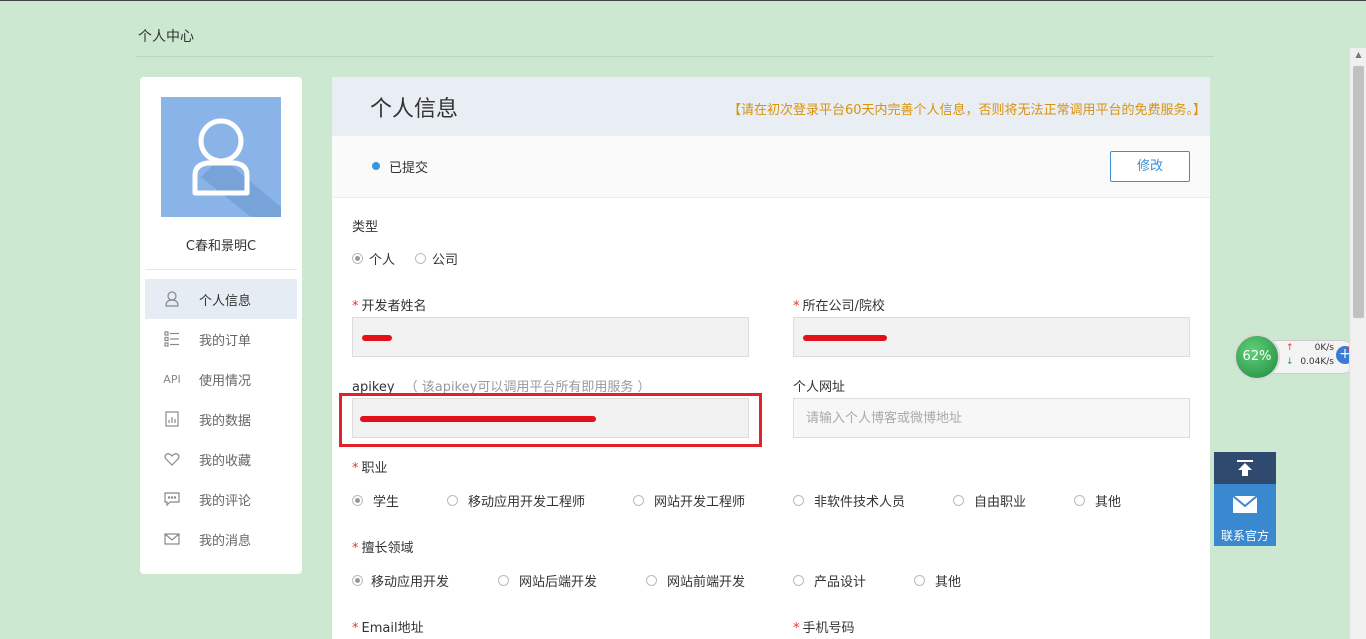 Image resolution: width=1366 pixels, height=639 pixels. I want to click on sidebar-item-data: 我的数据, so click(221, 419).